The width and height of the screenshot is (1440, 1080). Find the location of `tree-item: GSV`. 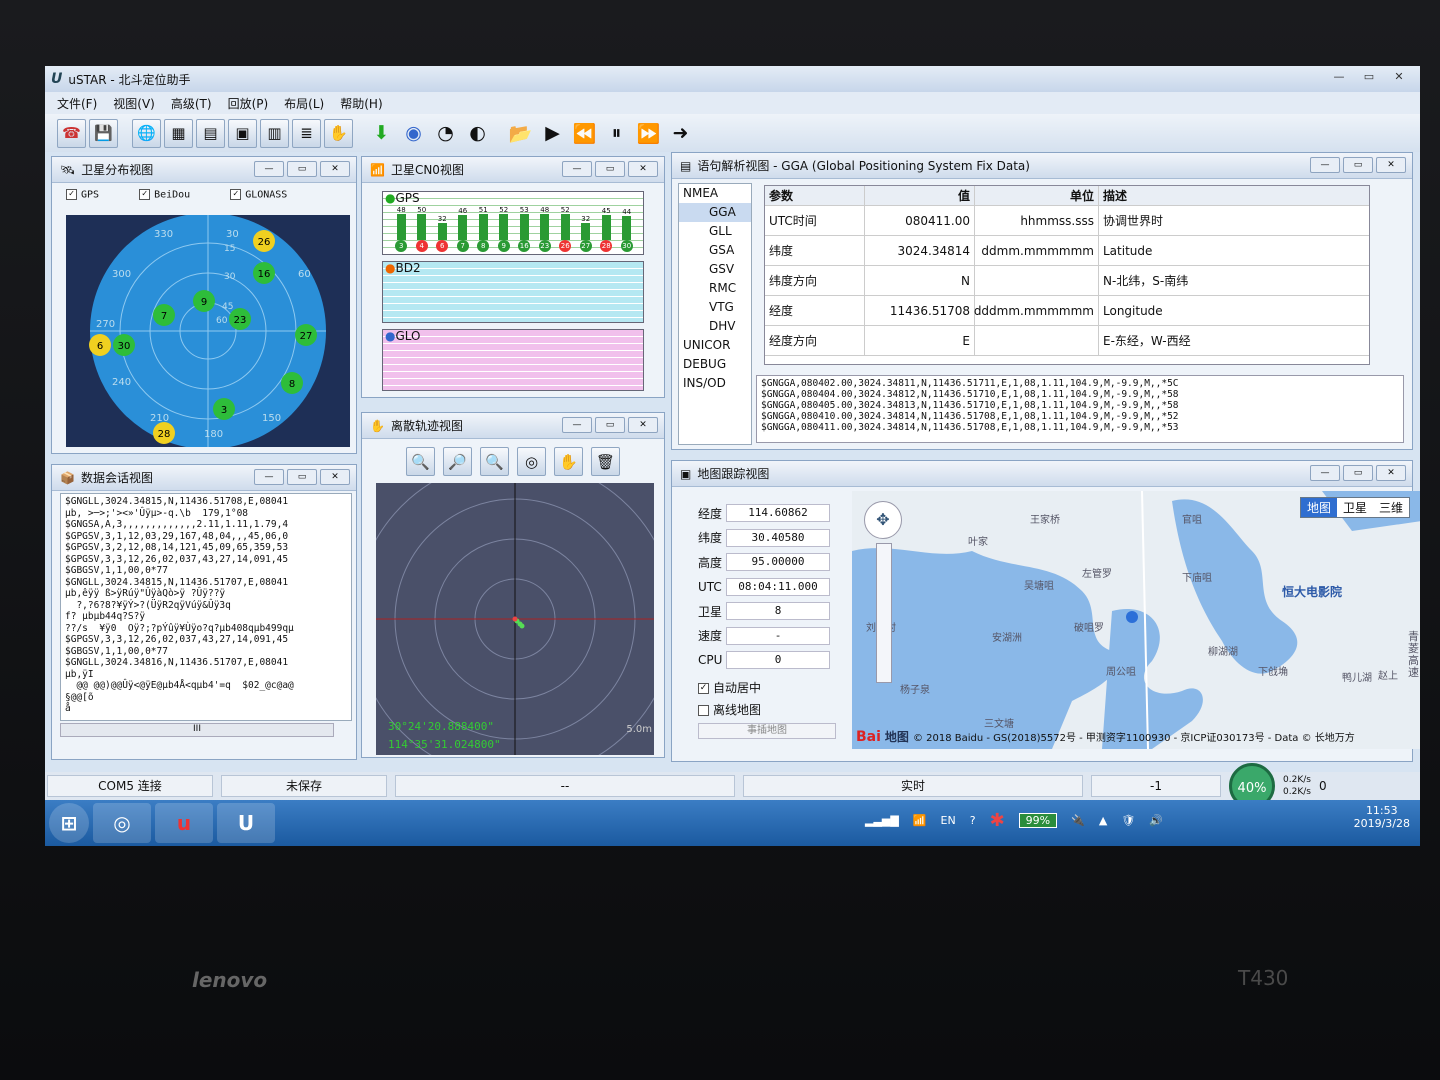

tree-item: GSV is located at coordinates (715, 269).